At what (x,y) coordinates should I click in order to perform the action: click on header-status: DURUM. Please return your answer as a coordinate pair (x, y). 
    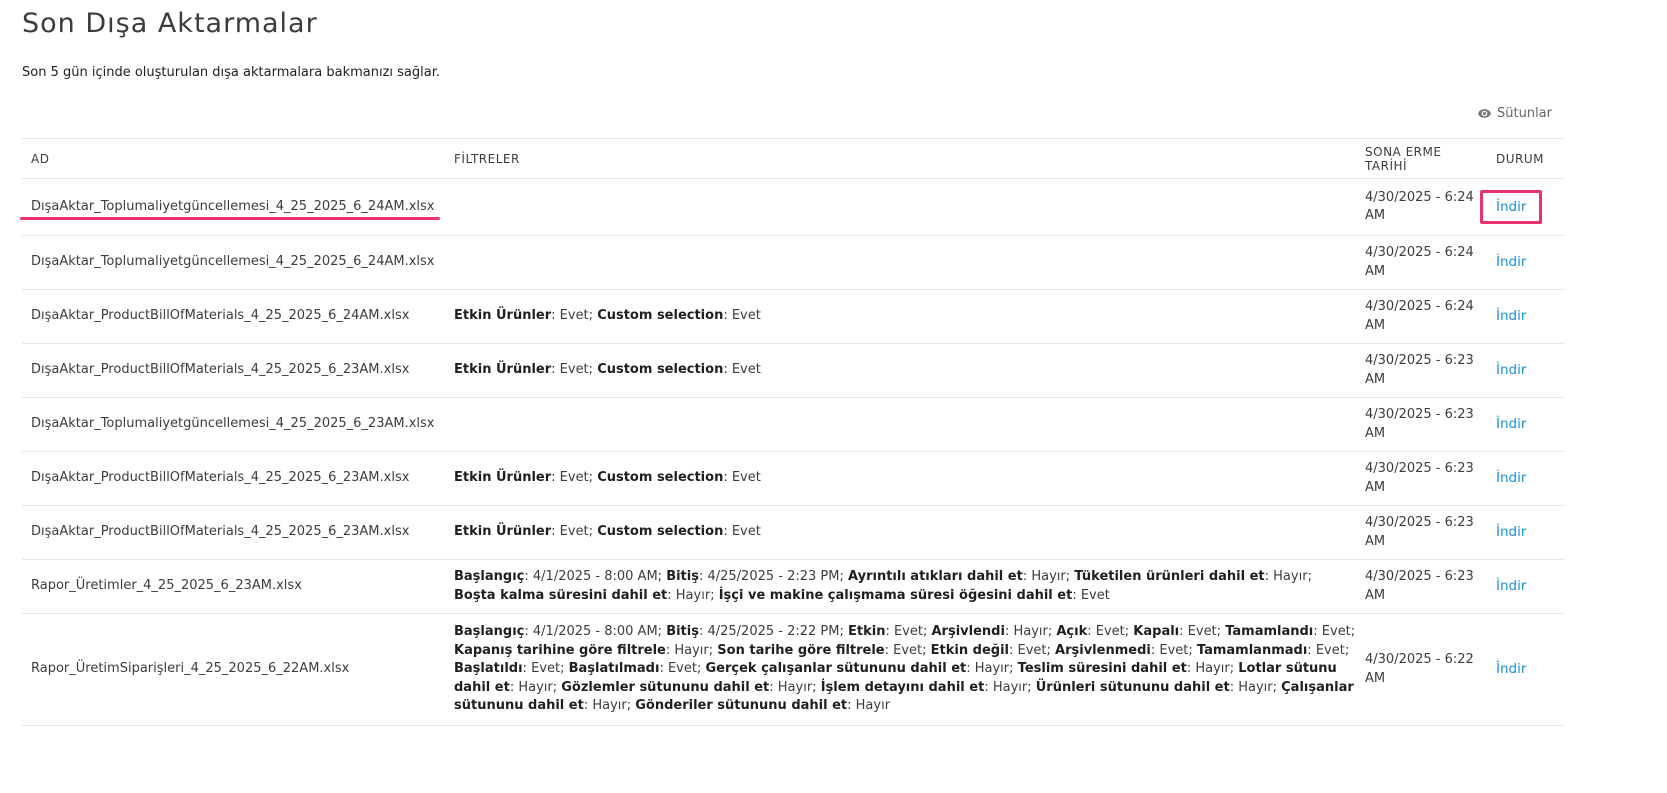
    Looking at the image, I should click on (1526, 158).